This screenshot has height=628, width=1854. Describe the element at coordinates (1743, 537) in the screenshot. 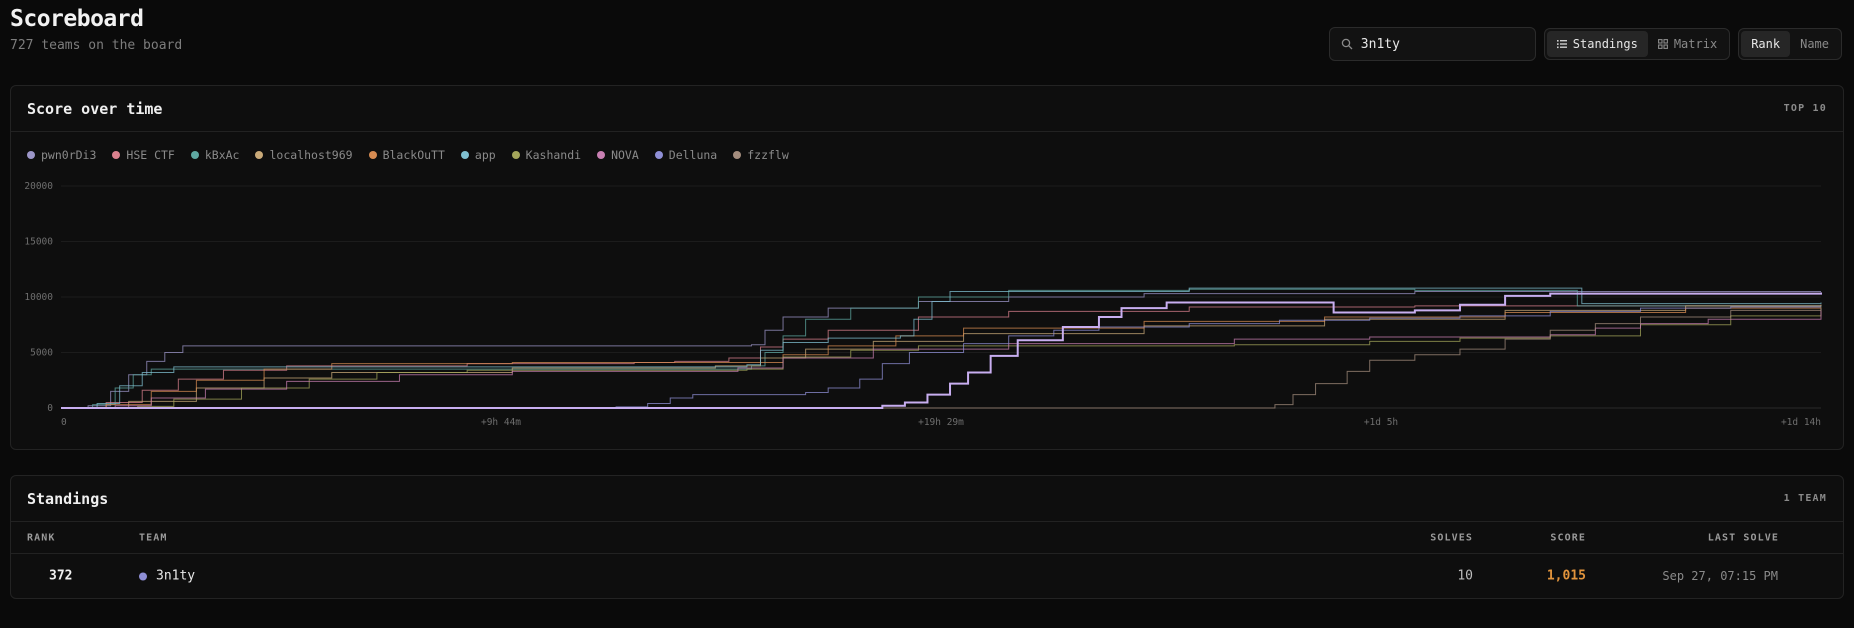

I see `last-solve-column-header: LAST SOLVE` at that location.